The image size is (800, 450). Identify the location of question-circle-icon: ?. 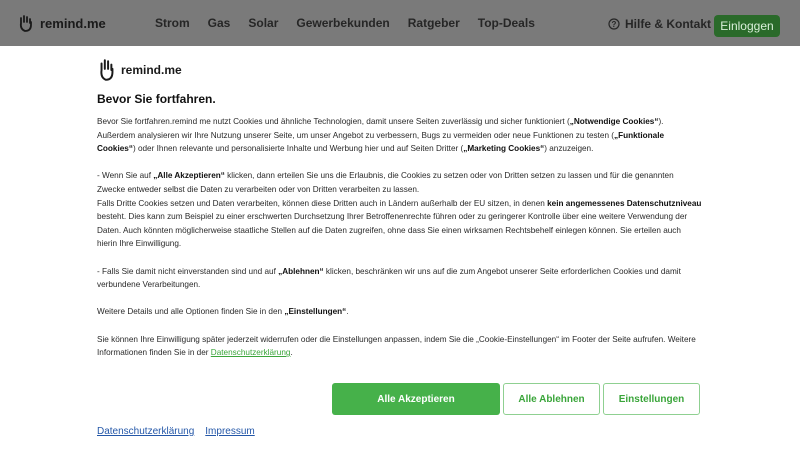
(614, 24).